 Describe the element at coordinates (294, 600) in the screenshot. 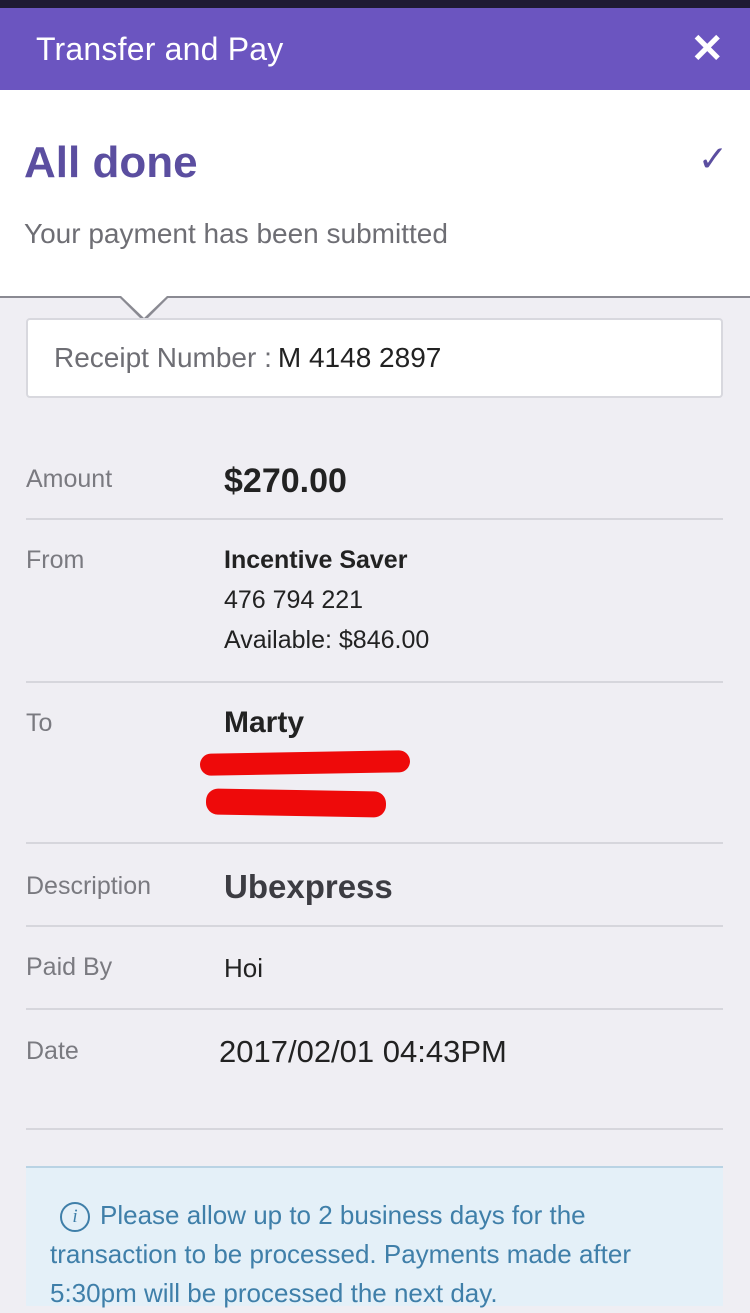

I see `from-account-number: 476 794 221` at that location.